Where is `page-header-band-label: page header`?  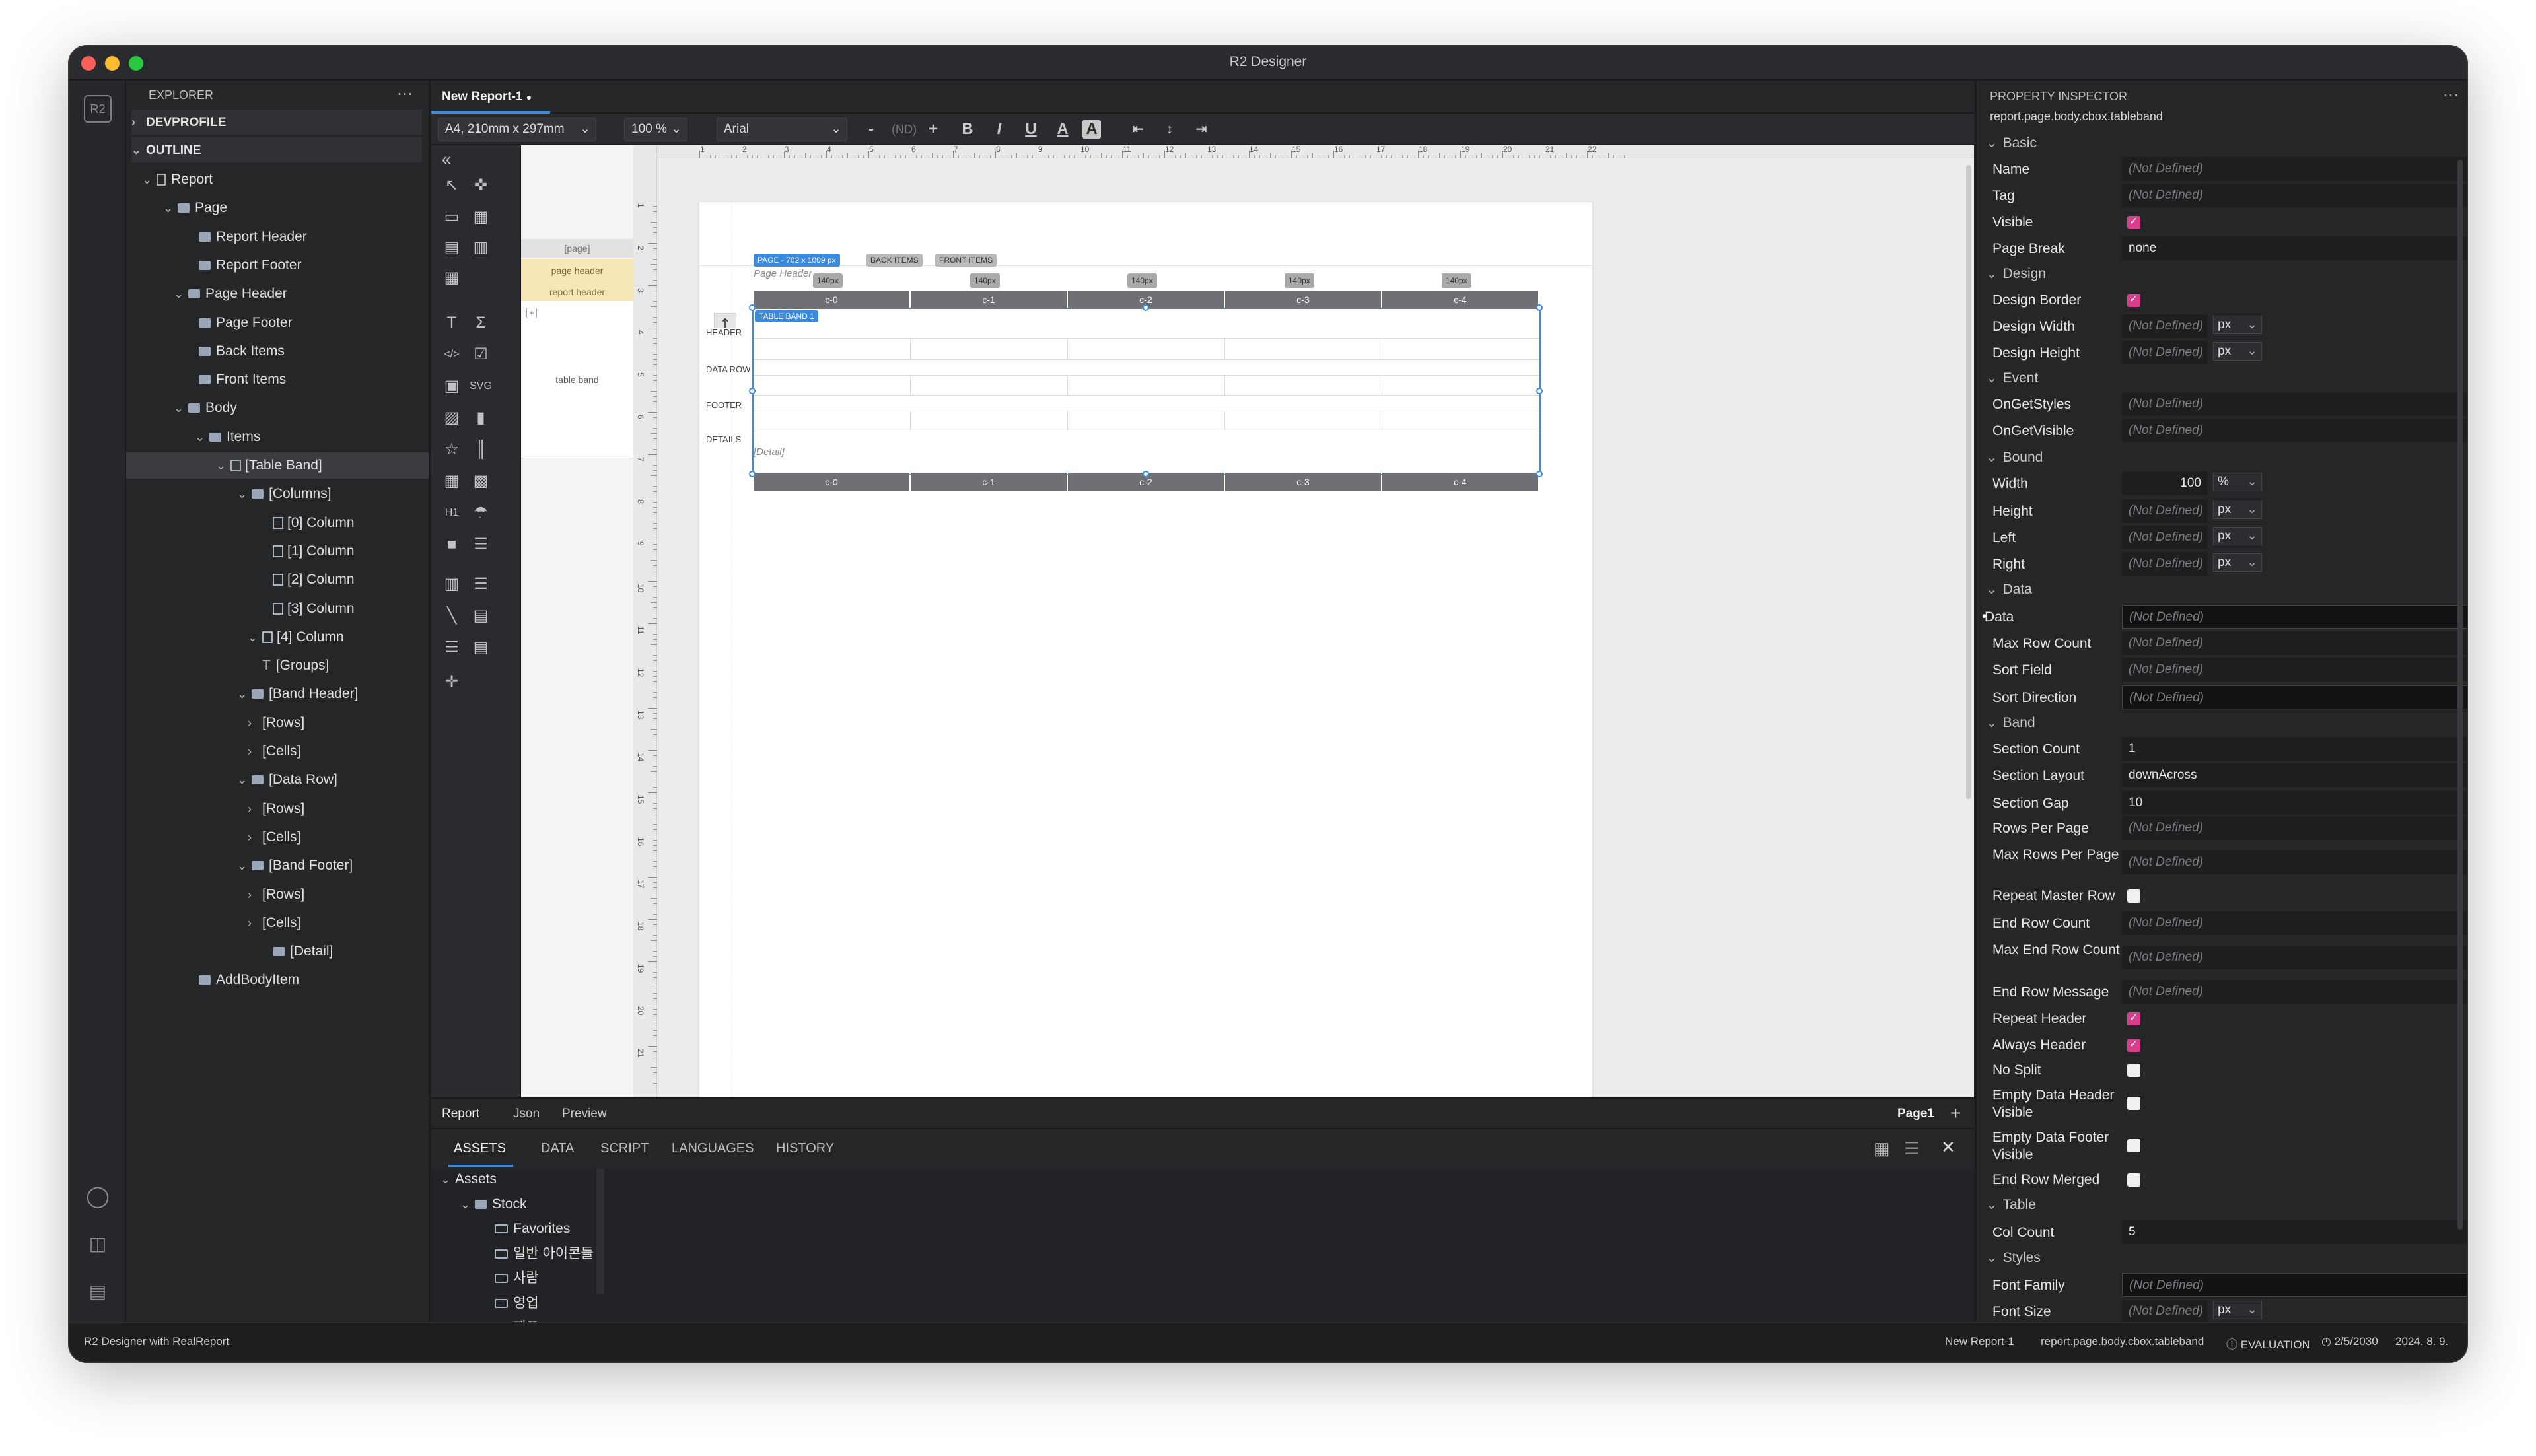 page-header-band-label: page header is located at coordinates (577, 271).